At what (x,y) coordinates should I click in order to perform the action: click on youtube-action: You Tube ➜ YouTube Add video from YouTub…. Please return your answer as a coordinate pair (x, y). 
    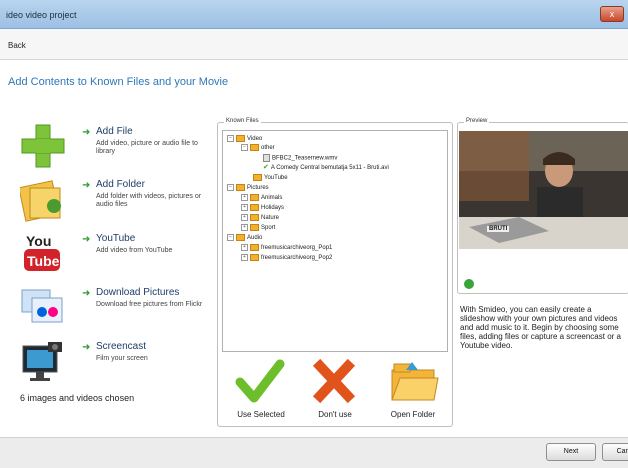
    Looking at the image, I should click on (115, 255).